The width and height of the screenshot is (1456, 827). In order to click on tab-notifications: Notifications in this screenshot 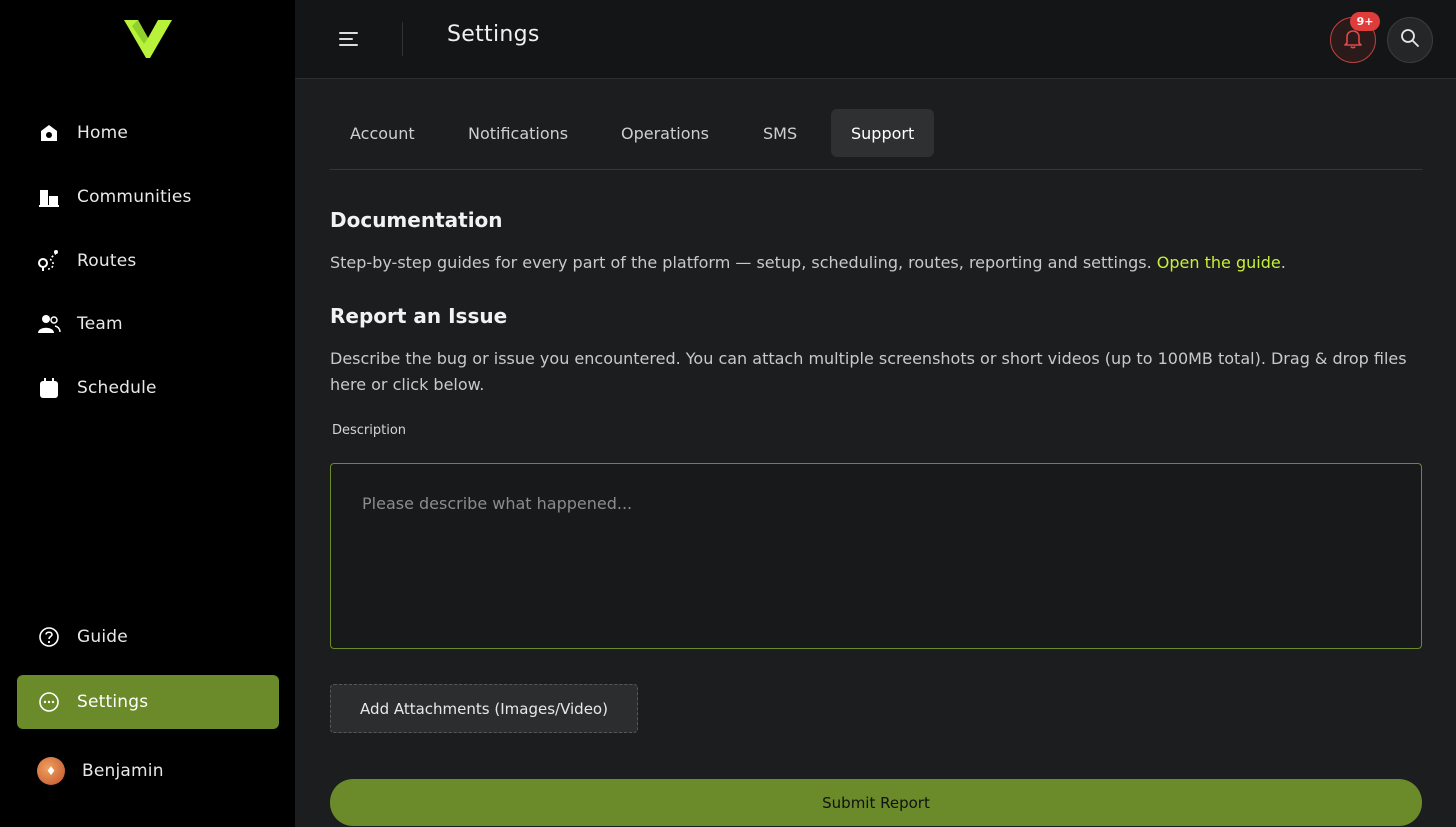, I will do `click(518, 133)`.